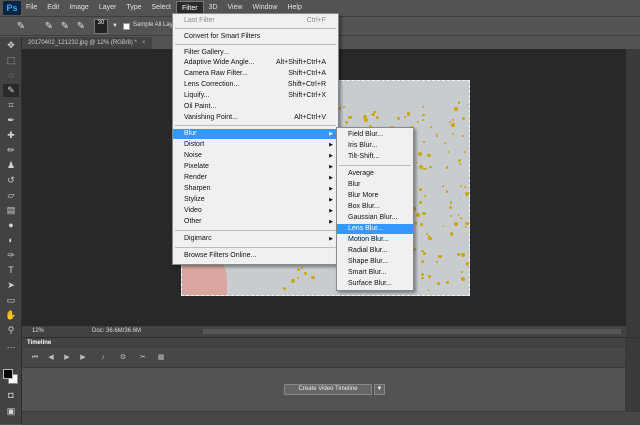 This screenshot has width=640, height=425. Describe the element at coordinates (11, 270) in the screenshot. I see `type-tool-icon: T` at that location.